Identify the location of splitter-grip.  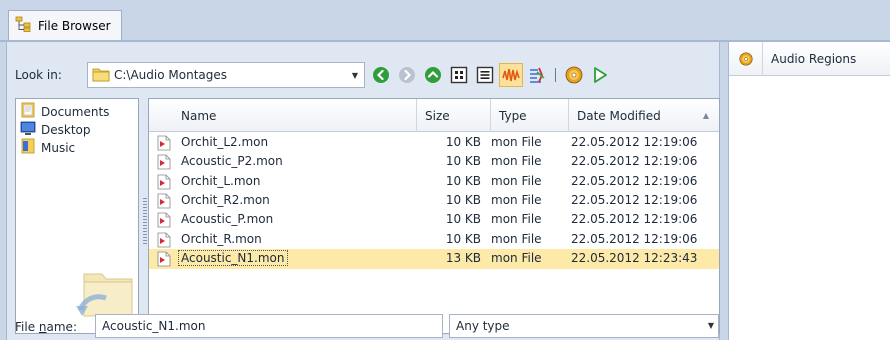
(145, 221).